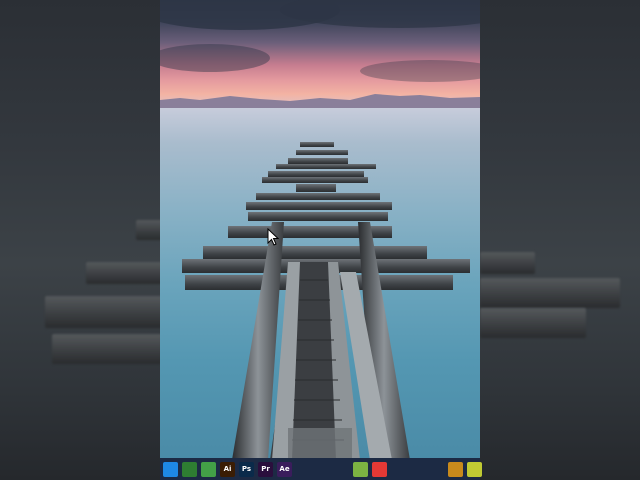 The height and width of the screenshot is (480, 640). I want to click on red-app-icon, so click(379, 469).